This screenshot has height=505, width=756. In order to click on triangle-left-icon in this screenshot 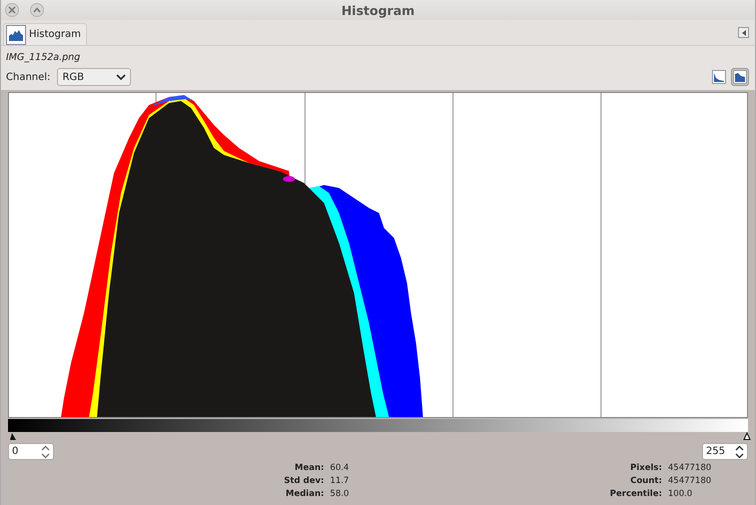, I will do `click(743, 33)`.